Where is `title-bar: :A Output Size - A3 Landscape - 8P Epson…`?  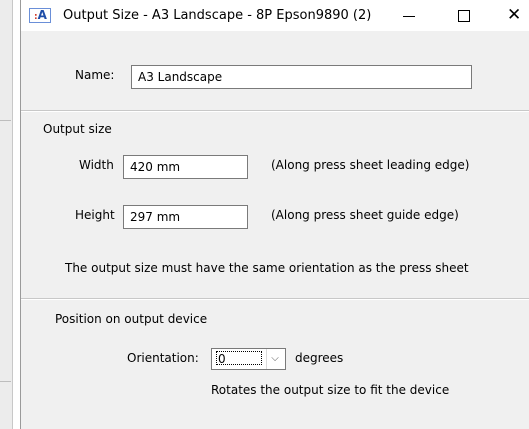
title-bar: :A Output Size - A3 Landscape - 8P Epson… is located at coordinates (275, 15).